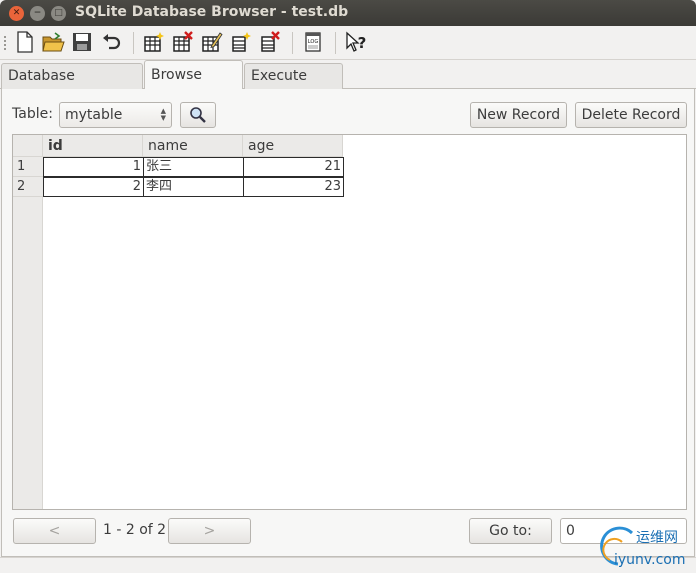 The height and width of the screenshot is (573, 696). Describe the element at coordinates (193, 146) in the screenshot. I see `column-header-name: name` at that location.